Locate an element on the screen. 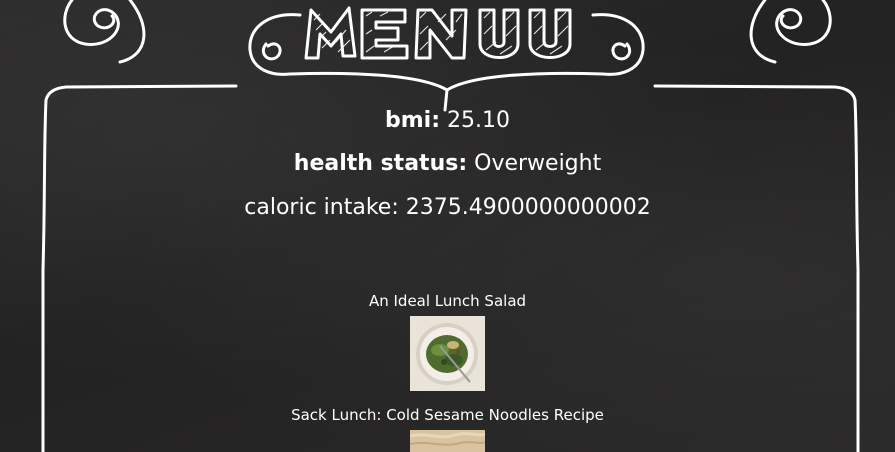 Image resolution: width=895 pixels, height=452 pixels. bmi-label: bmi: is located at coordinates (413, 120).